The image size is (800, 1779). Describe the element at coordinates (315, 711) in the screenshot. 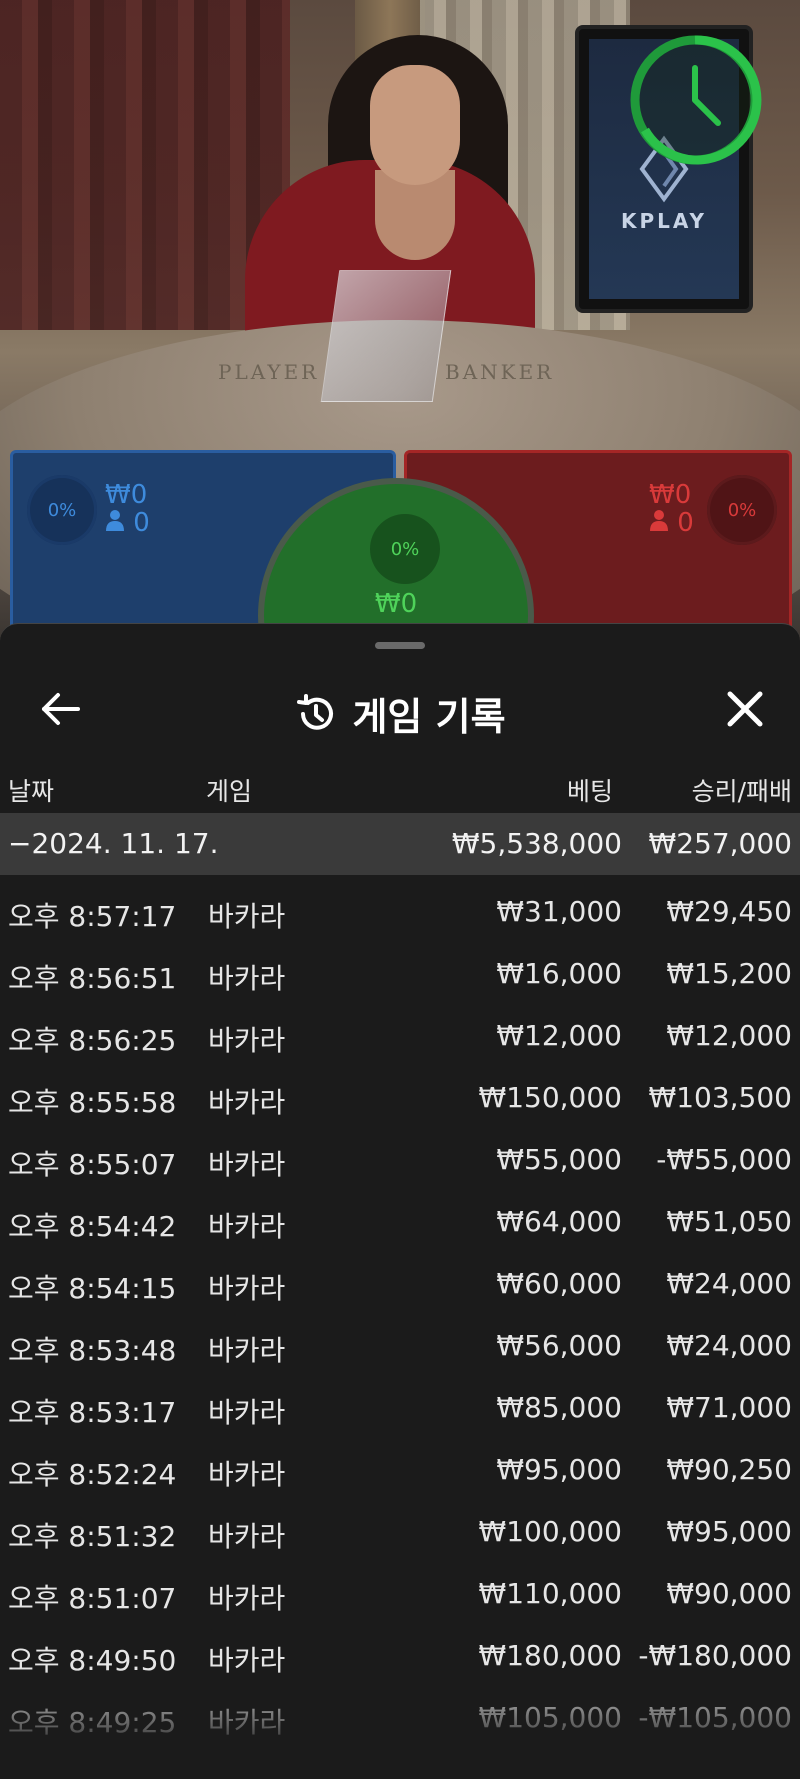

I see `history-icon` at that location.